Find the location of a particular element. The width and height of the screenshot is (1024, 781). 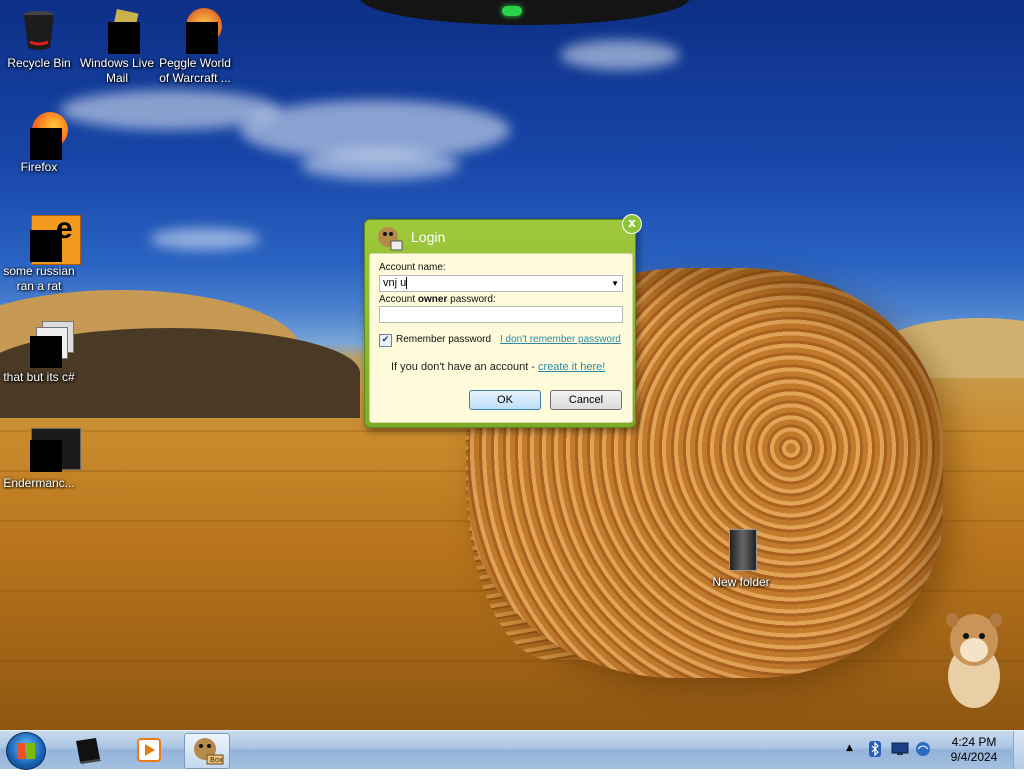

windows-logo-icon is located at coordinates (26, 751).